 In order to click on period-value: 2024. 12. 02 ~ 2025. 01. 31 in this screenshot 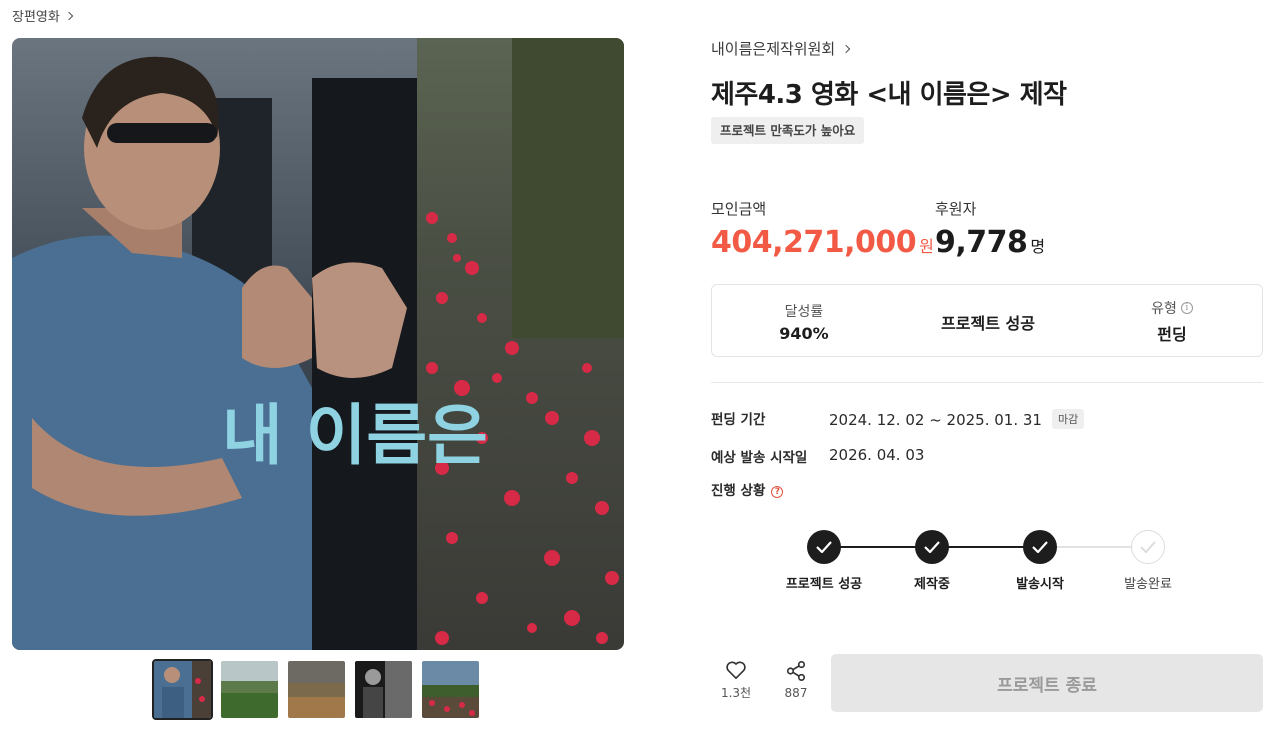, I will do `click(935, 420)`.